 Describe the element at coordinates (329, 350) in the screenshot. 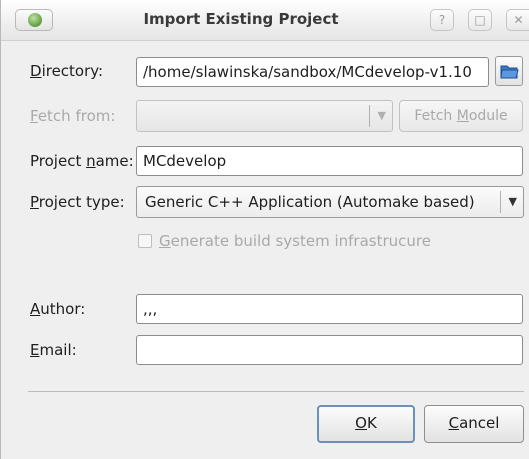

I see `email-input` at that location.